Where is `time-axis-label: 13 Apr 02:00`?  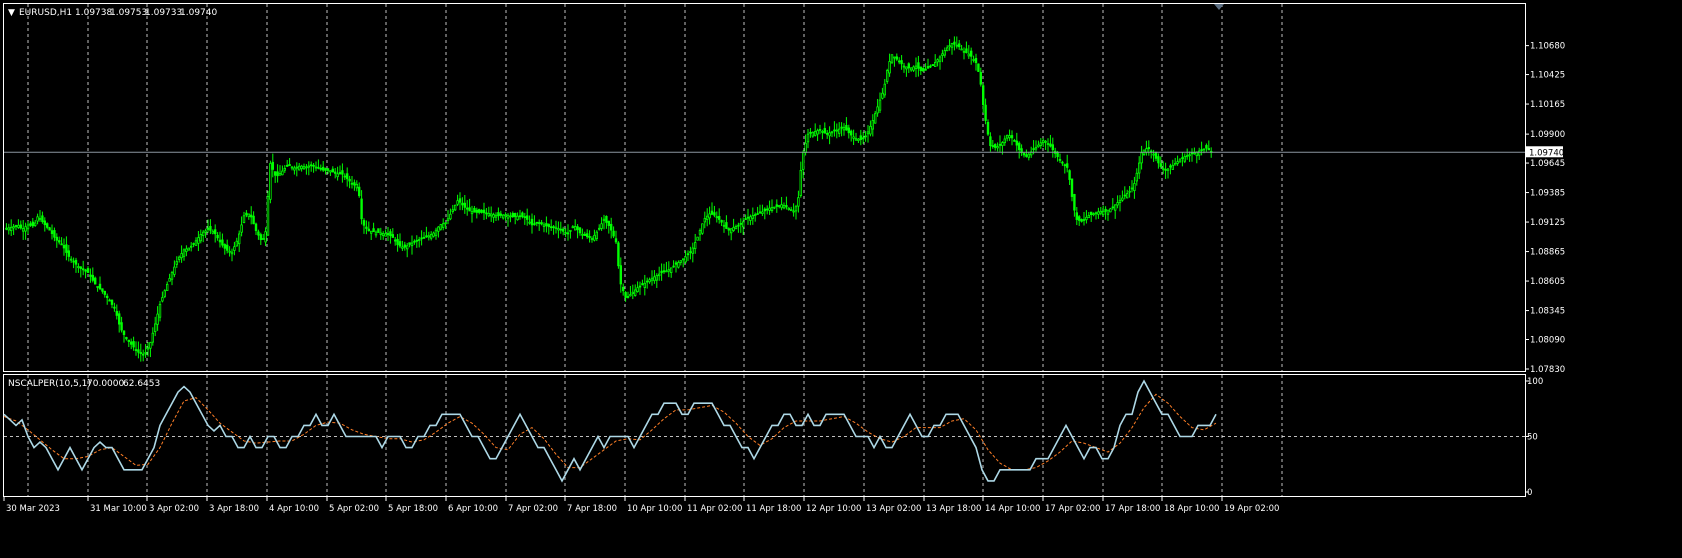
time-axis-label: 13 Apr 02:00 is located at coordinates (893, 509).